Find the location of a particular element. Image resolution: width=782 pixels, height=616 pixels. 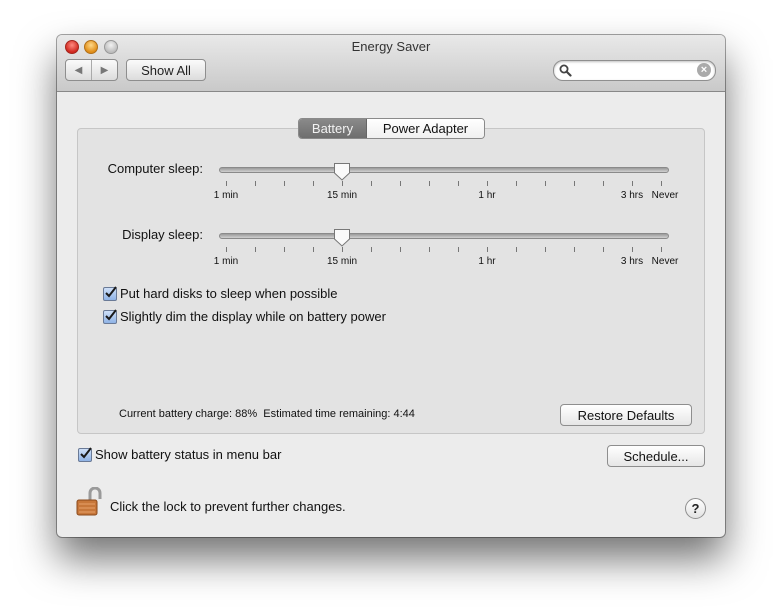

back-forward-control: ◀ ▶ is located at coordinates (91, 70).